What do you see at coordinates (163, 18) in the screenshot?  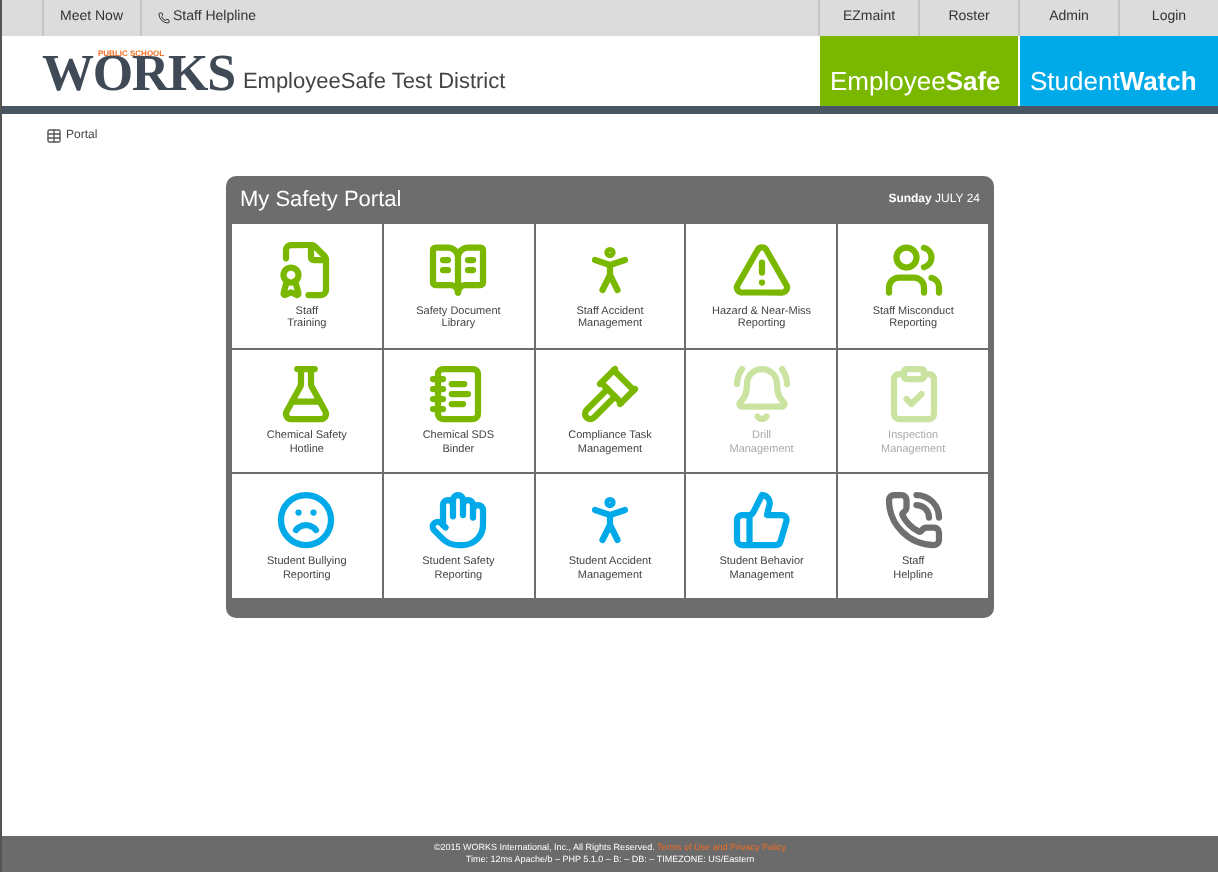 I see `phone-icon` at bounding box center [163, 18].